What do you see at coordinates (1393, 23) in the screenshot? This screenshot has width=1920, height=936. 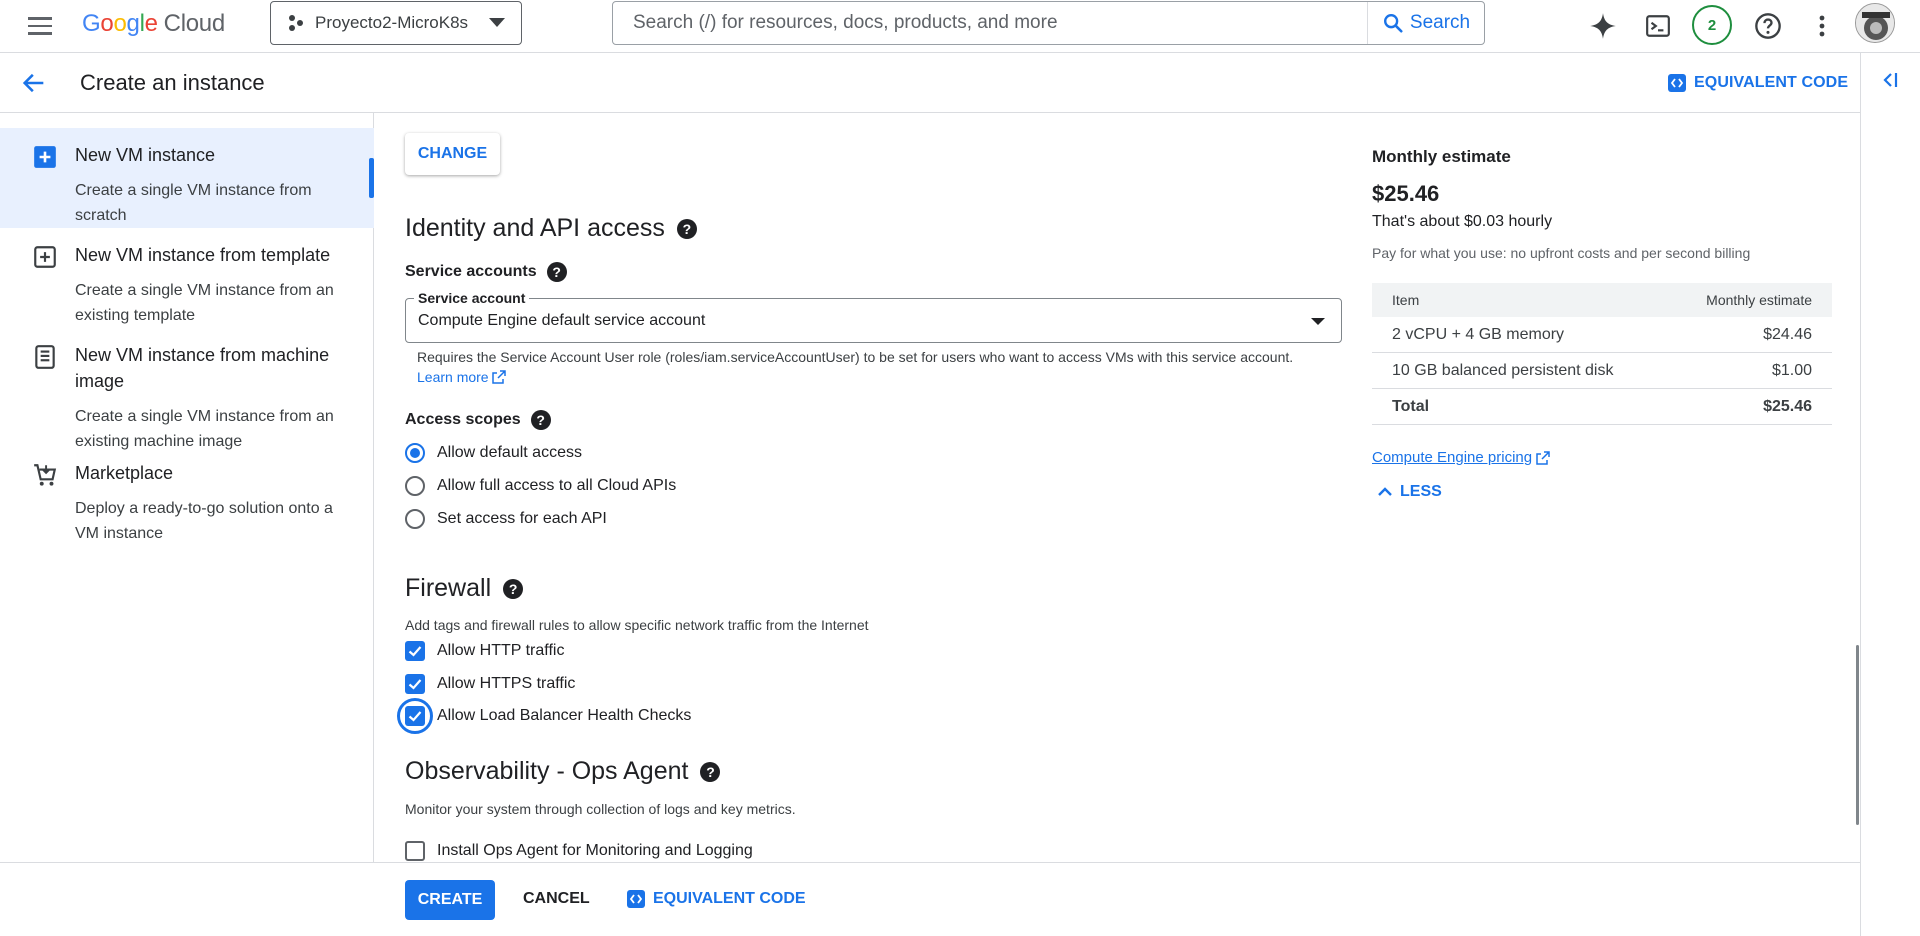 I see `search-icon` at bounding box center [1393, 23].